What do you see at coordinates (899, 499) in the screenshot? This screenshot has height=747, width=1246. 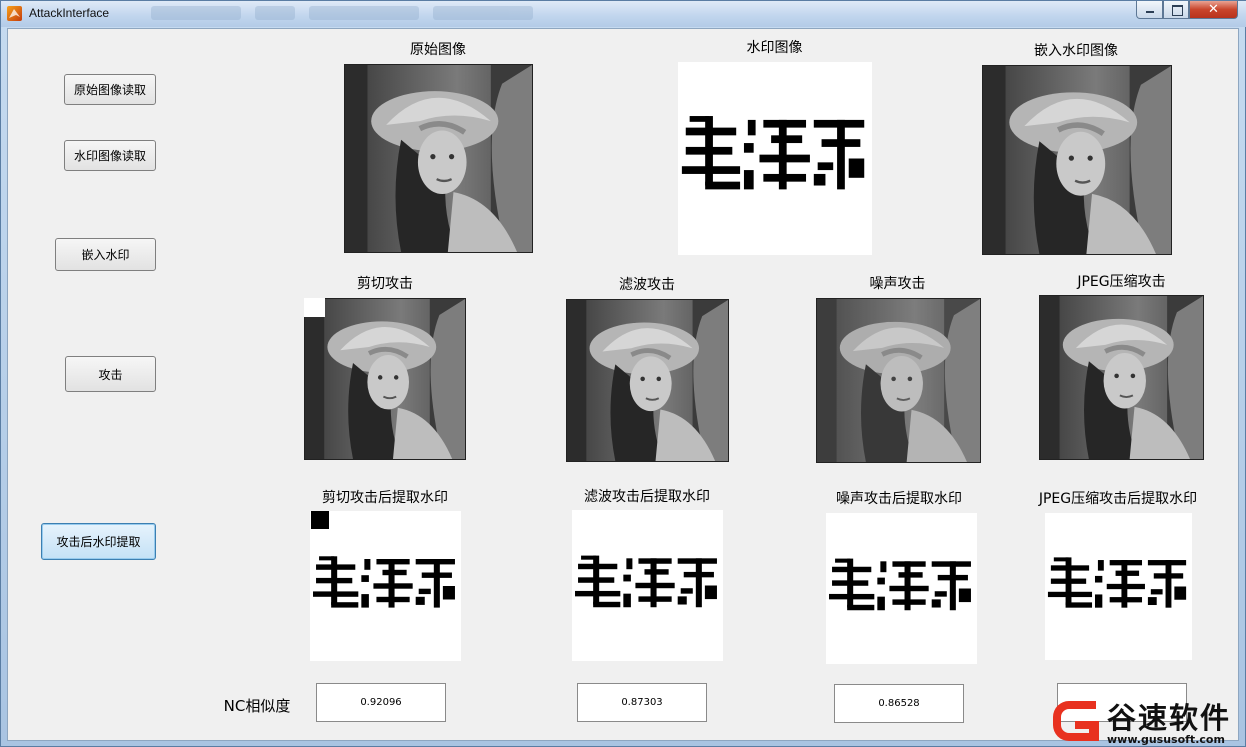 I see `noise-extract-label: 噪声攻击后提取水印` at bounding box center [899, 499].